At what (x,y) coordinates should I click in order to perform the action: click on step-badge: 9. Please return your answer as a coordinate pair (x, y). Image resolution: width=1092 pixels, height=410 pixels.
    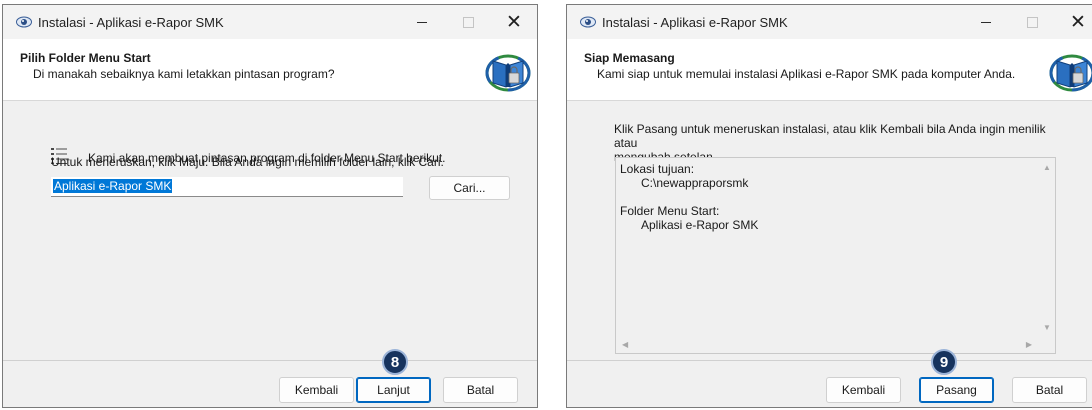
    Looking at the image, I should click on (944, 362).